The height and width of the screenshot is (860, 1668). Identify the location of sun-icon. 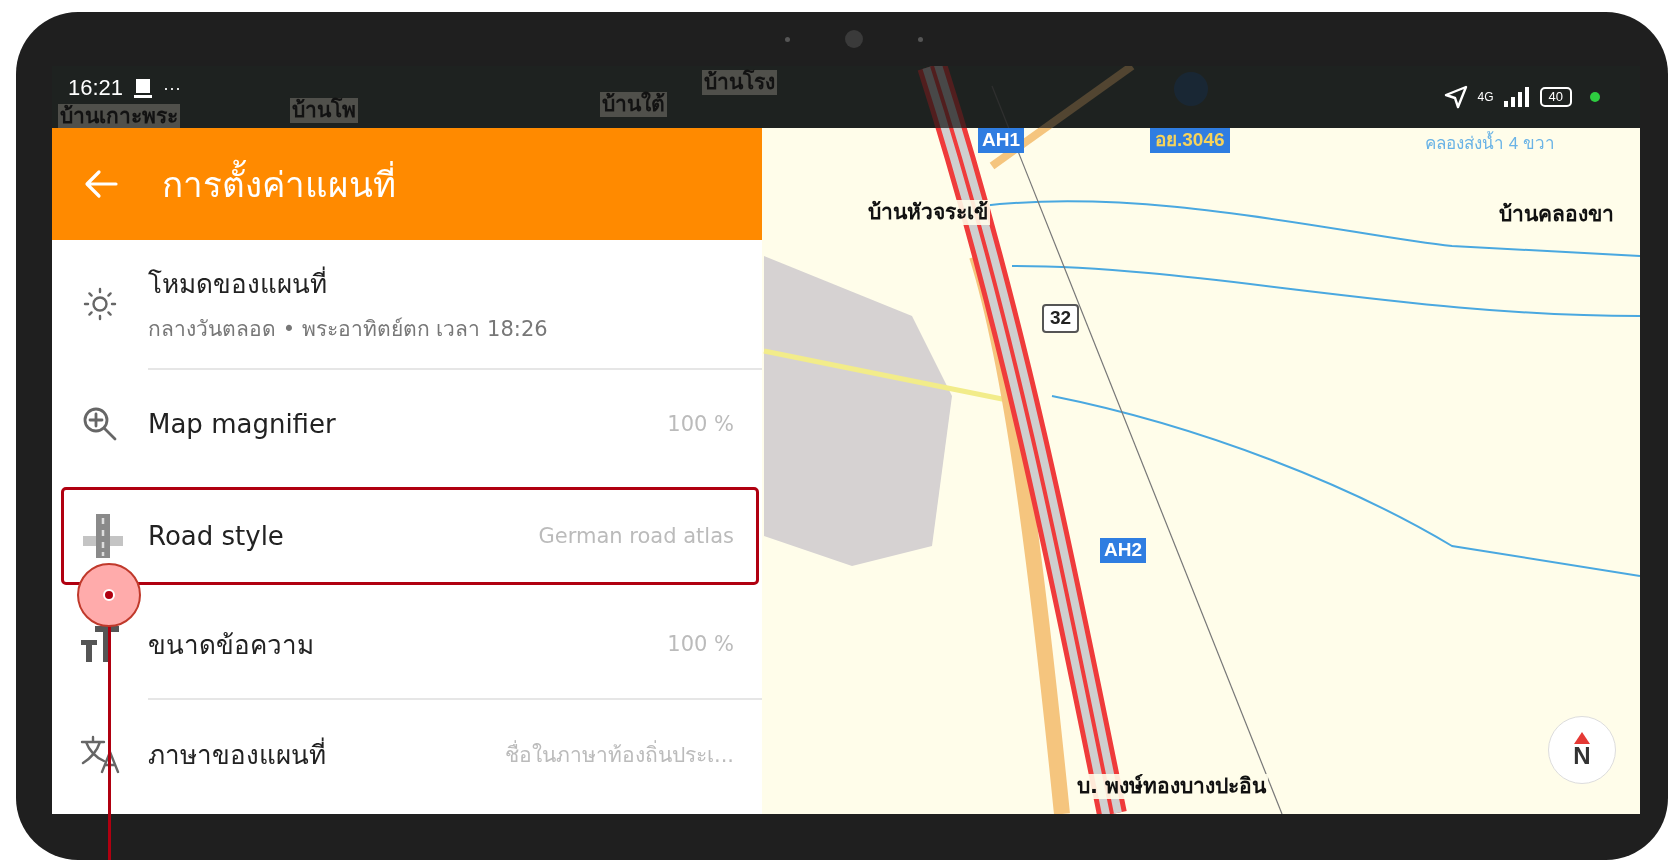
(100, 304).